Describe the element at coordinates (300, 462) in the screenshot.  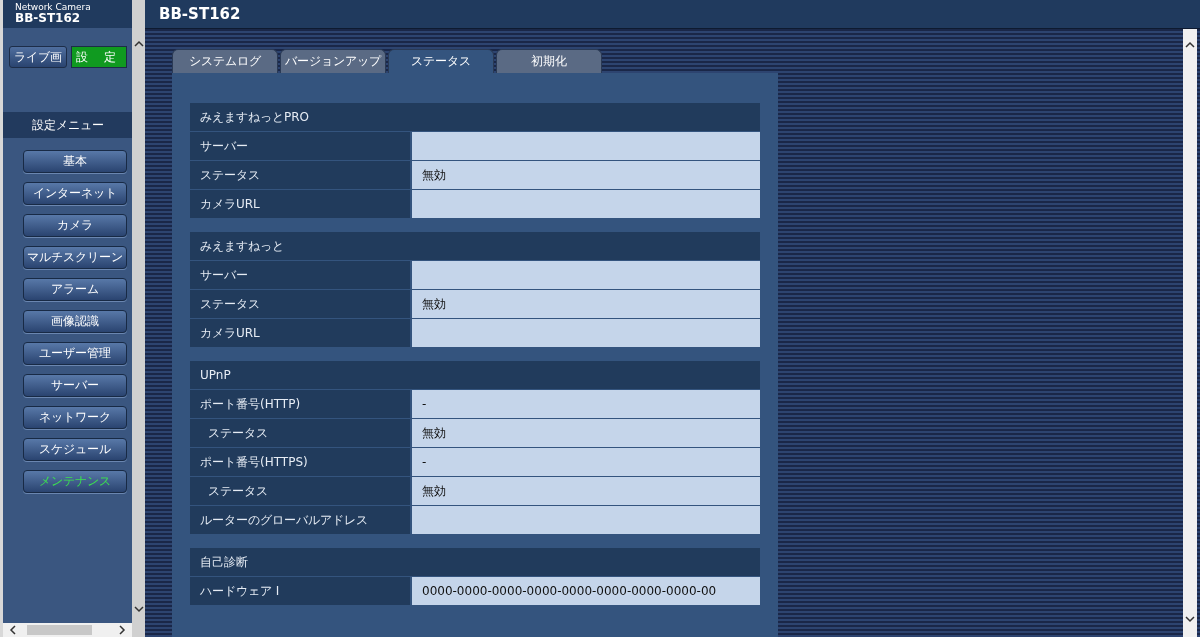
I see `row-label: ポート番号(HTTPS)` at that location.